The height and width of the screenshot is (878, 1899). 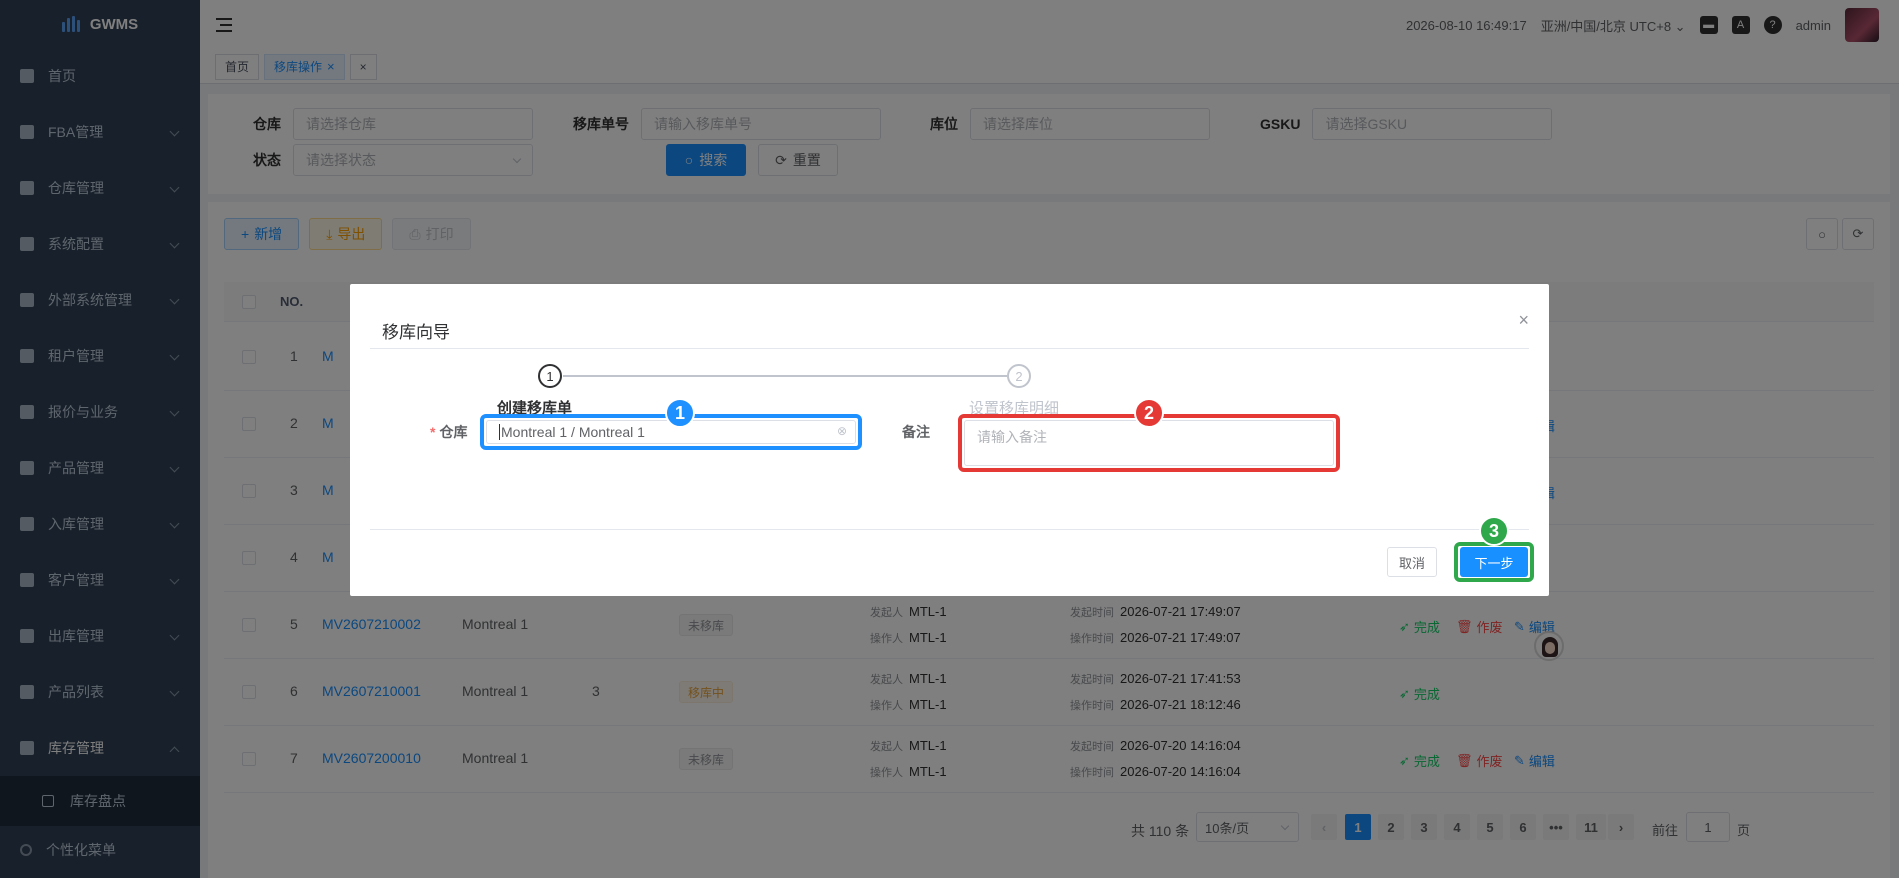 What do you see at coordinates (1494, 562) in the screenshot?
I see `next-step-button: 下一步` at bounding box center [1494, 562].